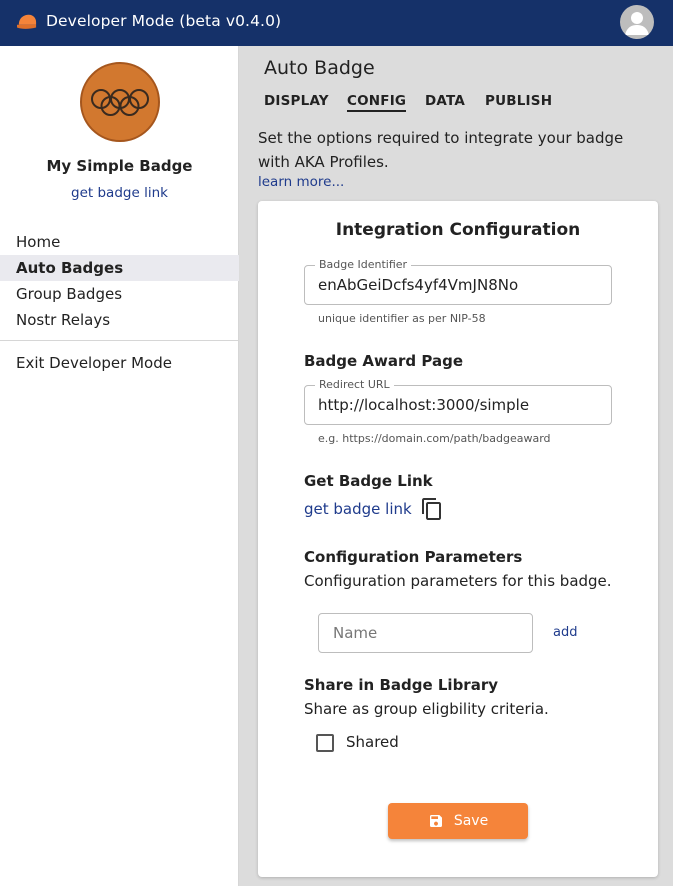 The height and width of the screenshot is (886, 673). Describe the element at coordinates (319, 68) in the screenshot. I see `page-title: Auto Badge` at that location.